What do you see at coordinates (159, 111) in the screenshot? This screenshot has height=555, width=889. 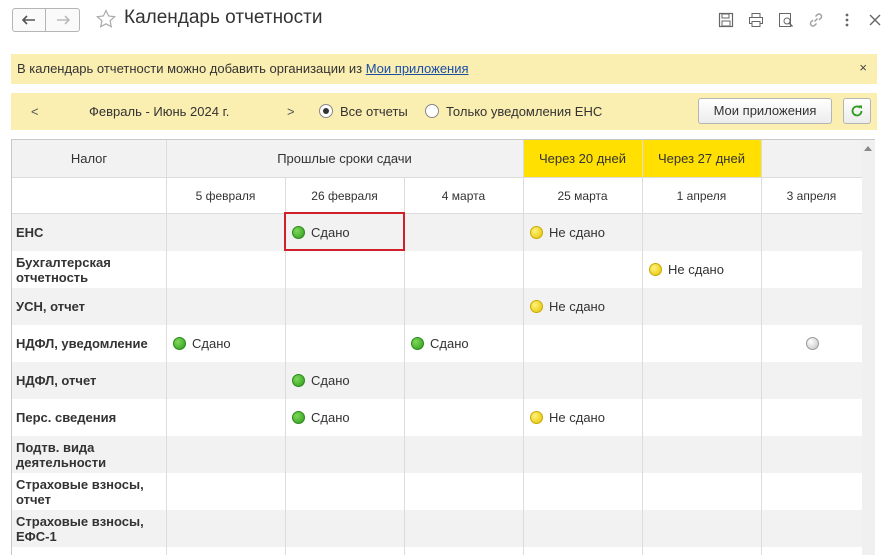 I see `period-label: Февраль - Июнь 2024 г.` at bounding box center [159, 111].